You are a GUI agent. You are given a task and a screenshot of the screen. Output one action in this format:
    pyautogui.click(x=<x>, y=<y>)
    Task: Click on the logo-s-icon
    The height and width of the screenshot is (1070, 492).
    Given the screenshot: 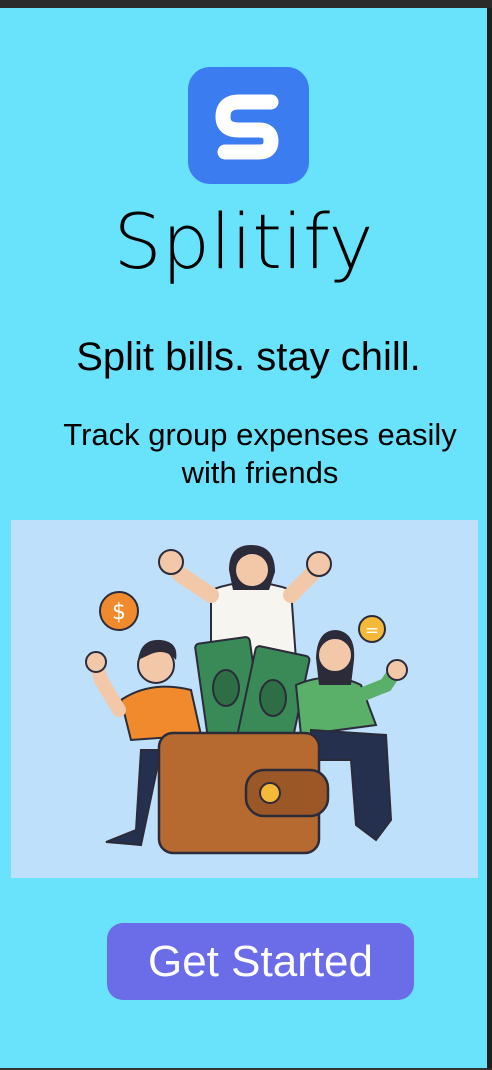 What is the action you would take?
    pyautogui.click(x=246, y=126)
    